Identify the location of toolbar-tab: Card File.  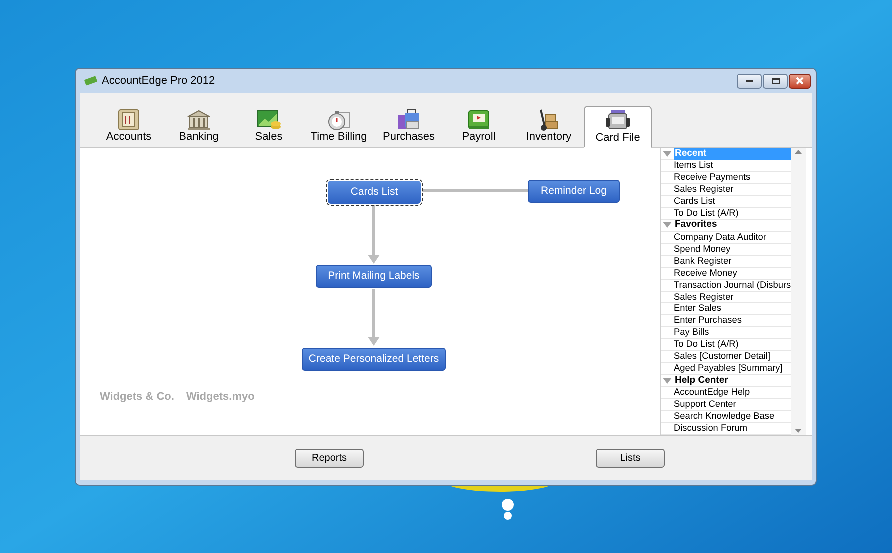
(618, 127).